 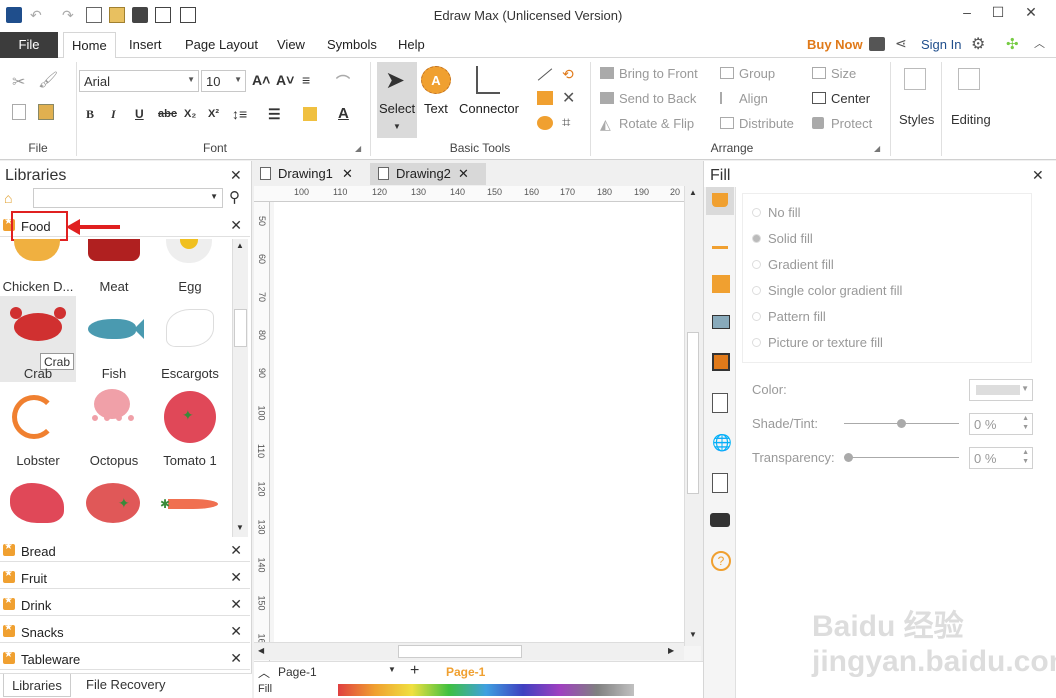 What do you see at coordinates (37, 685) in the screenshot?
I see `libraries-tab: Libraries` at bounding box center [37, 685].